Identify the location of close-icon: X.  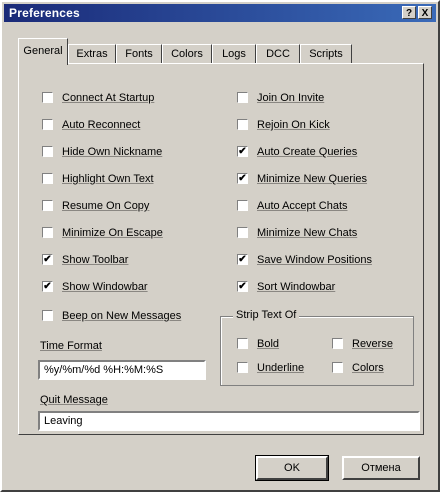
(425, 12).